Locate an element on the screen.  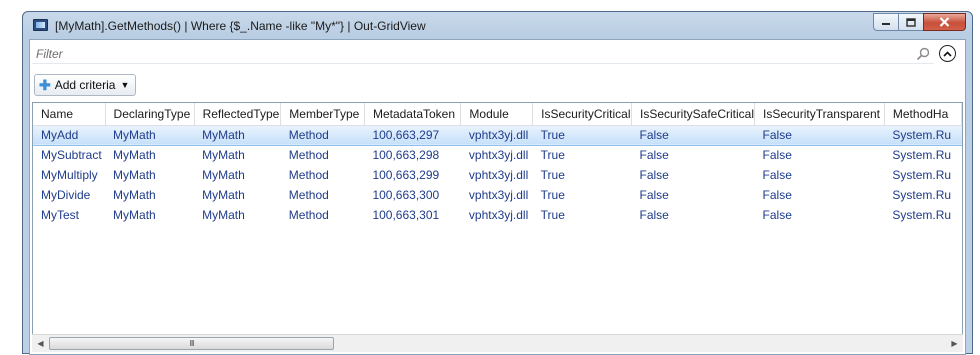
column-header-name: Name is located at coordinates (69, 114).